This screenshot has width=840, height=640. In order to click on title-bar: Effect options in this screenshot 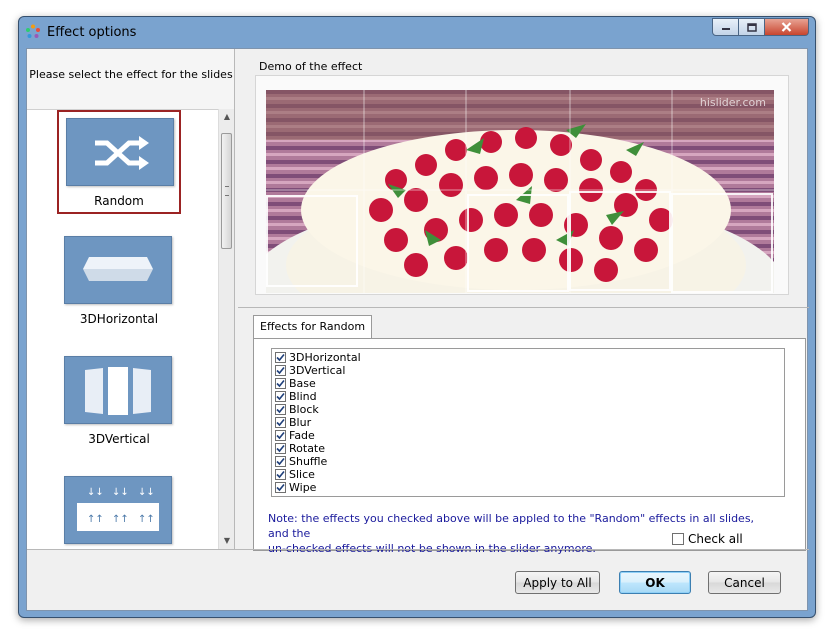, I will do `click(417, 32)`.